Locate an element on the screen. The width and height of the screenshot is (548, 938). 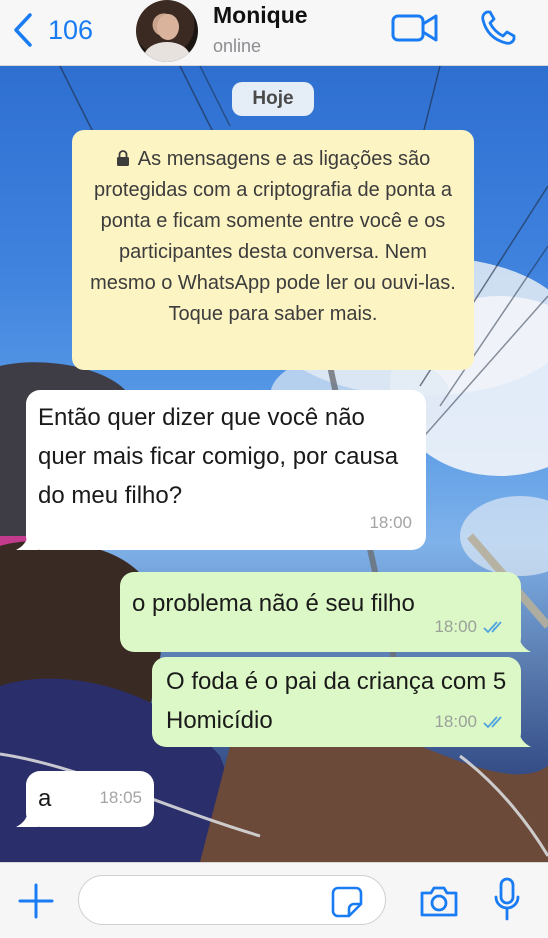
back-button: 106 is located at coordinates (50, 30).